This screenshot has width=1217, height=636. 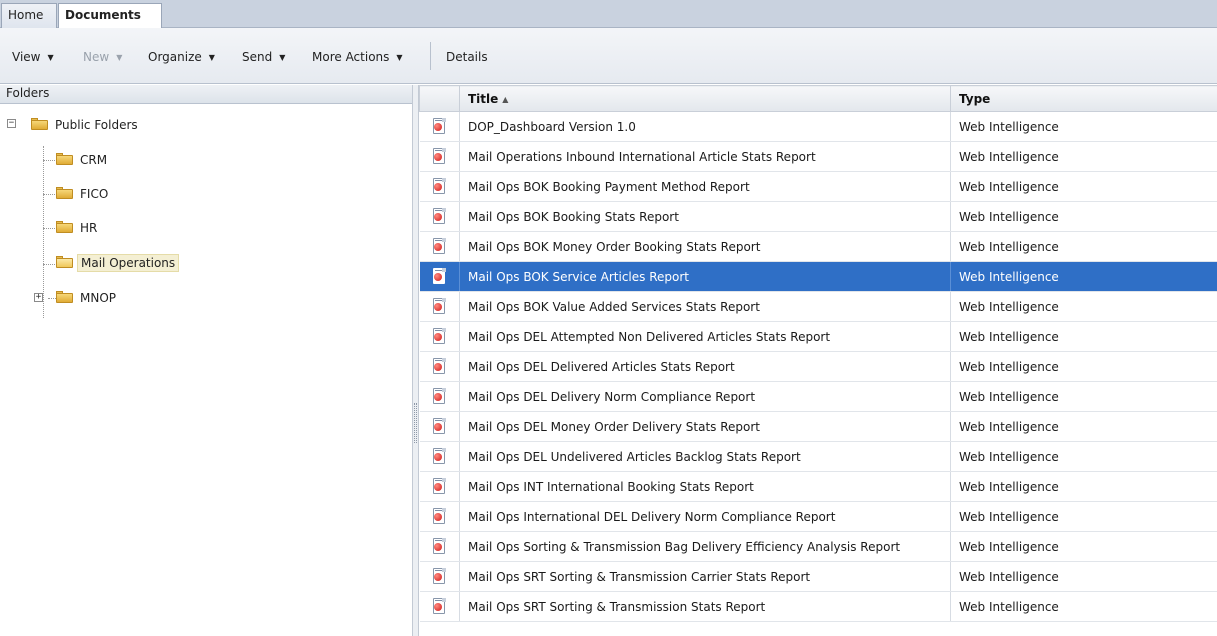 I want to click on open-folder-icon, so click(x=64, y=262).